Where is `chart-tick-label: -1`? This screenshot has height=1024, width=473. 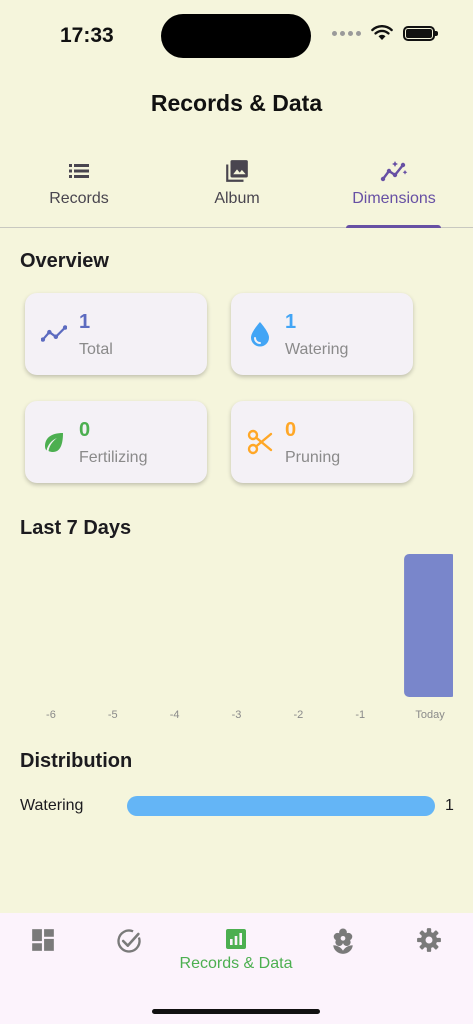
chart-tick-label: -1 is located at coordinates (360, 715).